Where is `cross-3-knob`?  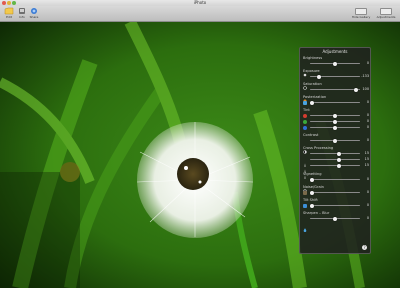 cross-3-knob is located at coordinates (339, 165).